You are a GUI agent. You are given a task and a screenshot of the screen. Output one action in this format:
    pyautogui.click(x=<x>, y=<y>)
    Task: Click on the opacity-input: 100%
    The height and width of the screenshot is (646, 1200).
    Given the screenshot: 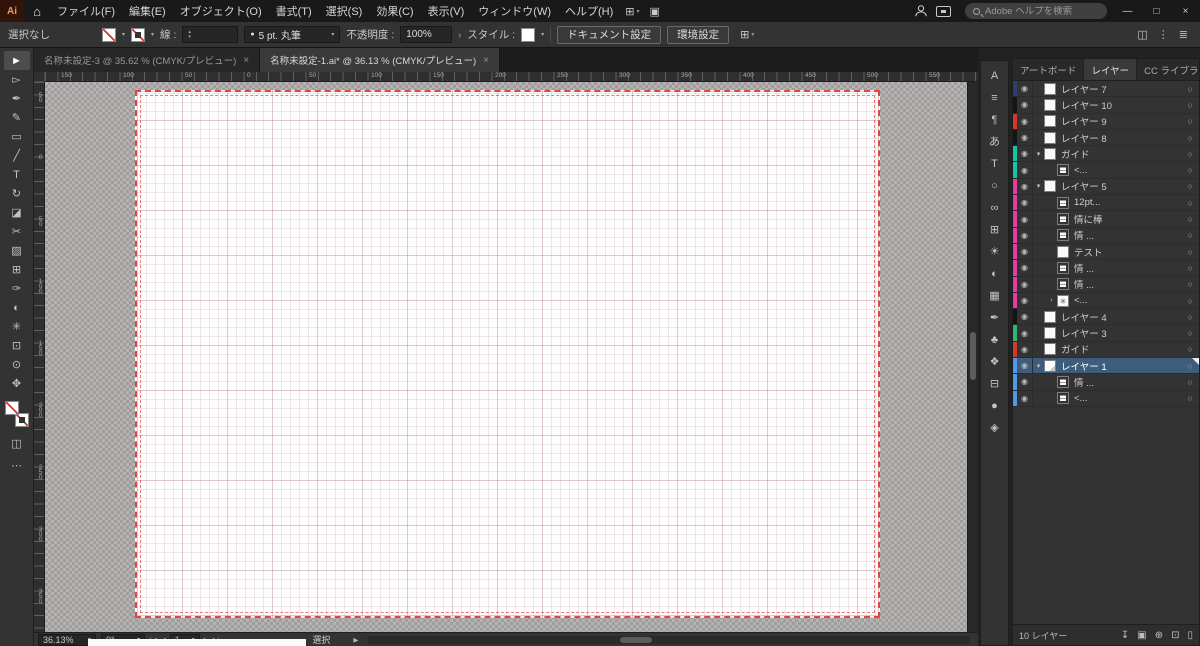 What is the action you would take?
    pyautogui.click(x=426, y=34)
    